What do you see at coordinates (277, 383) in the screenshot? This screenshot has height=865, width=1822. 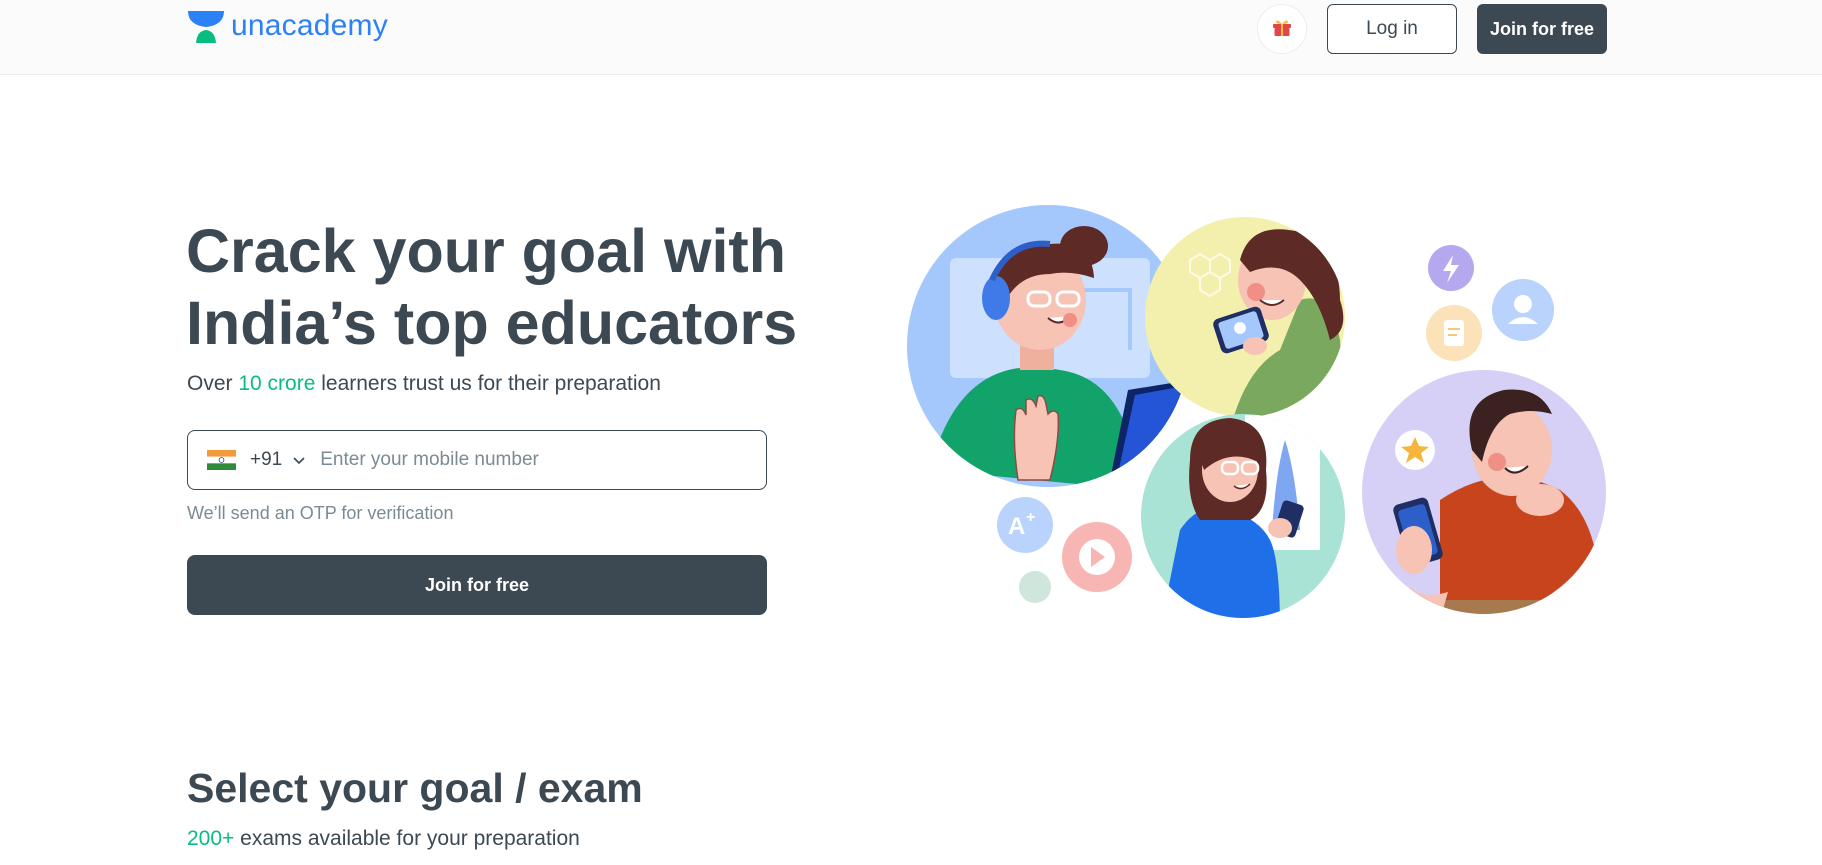 I see `learner-count: 10 crore` at bounding box center [277, 383].